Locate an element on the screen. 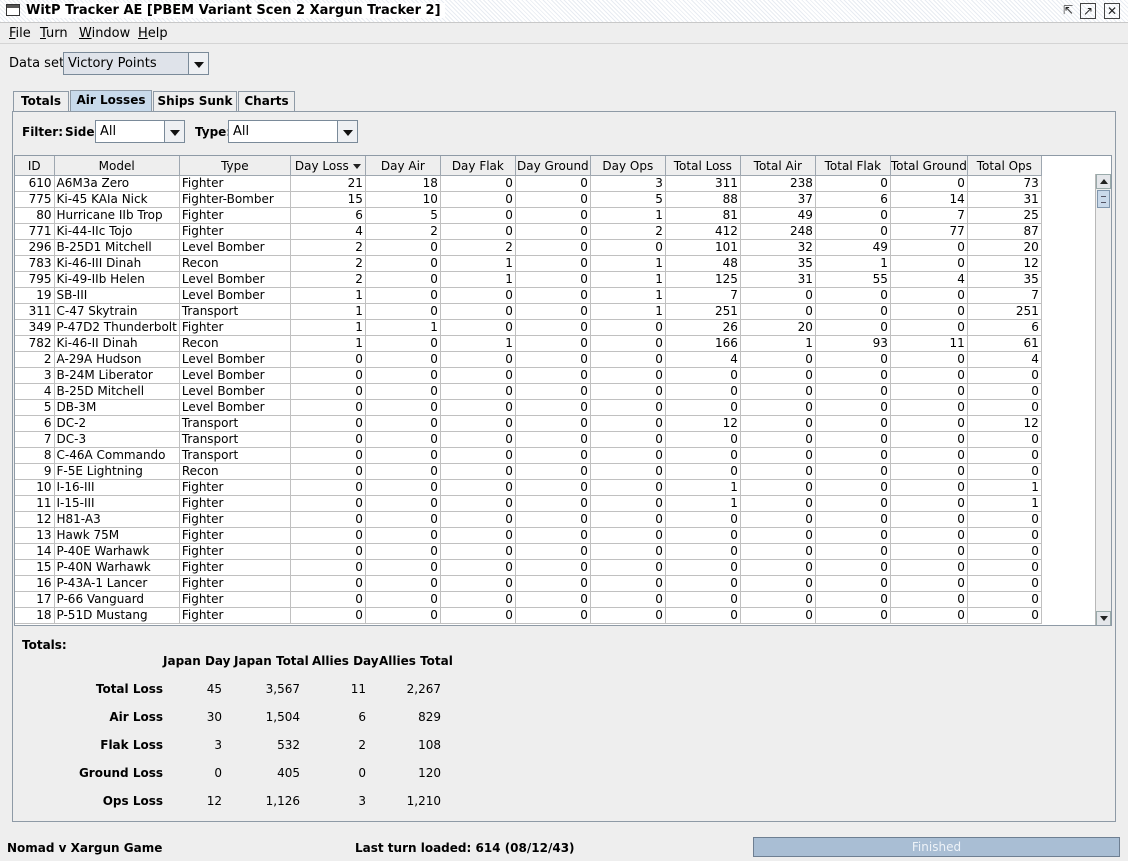 This screenshot has width=1128, height=861. table-row: 16 P-43A-1 Lancer Fighter 0 0 0 0 0 0 0 0 0 0 is located at coordinates (528, 583).